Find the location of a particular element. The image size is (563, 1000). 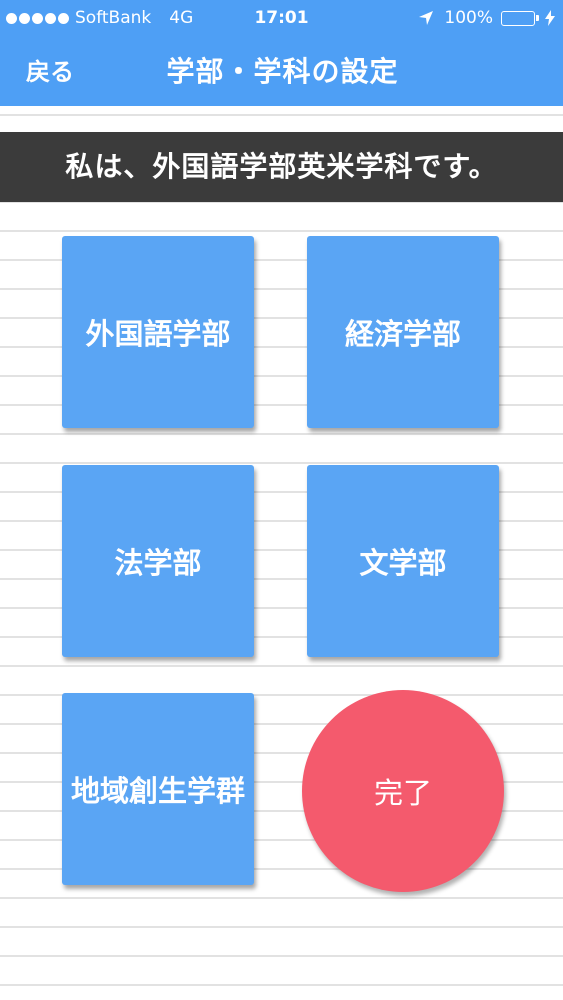

done-button: 完了 is located at coordinates (403, 791).